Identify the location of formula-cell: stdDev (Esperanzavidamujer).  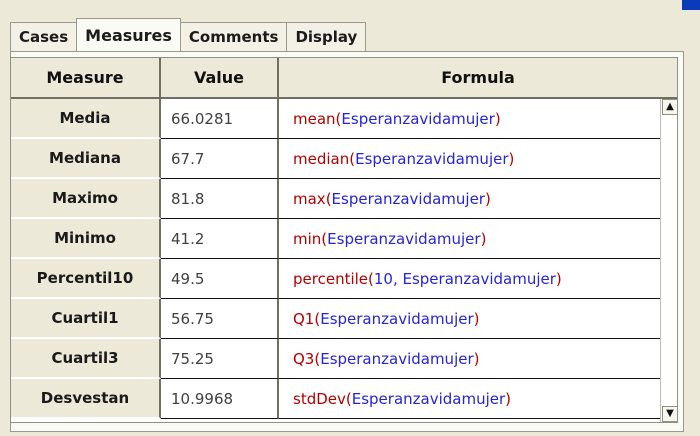
(478, 399).